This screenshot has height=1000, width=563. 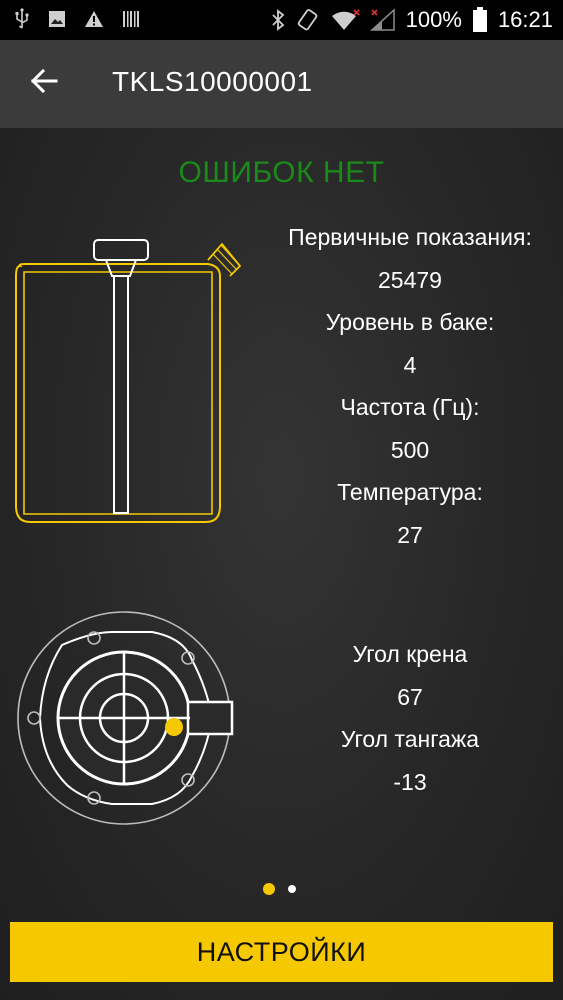 What do you see at coordinates (212, 81) in the screenshot?
I see `page-title: TKLS10000001` at bounding box center [212, 81].